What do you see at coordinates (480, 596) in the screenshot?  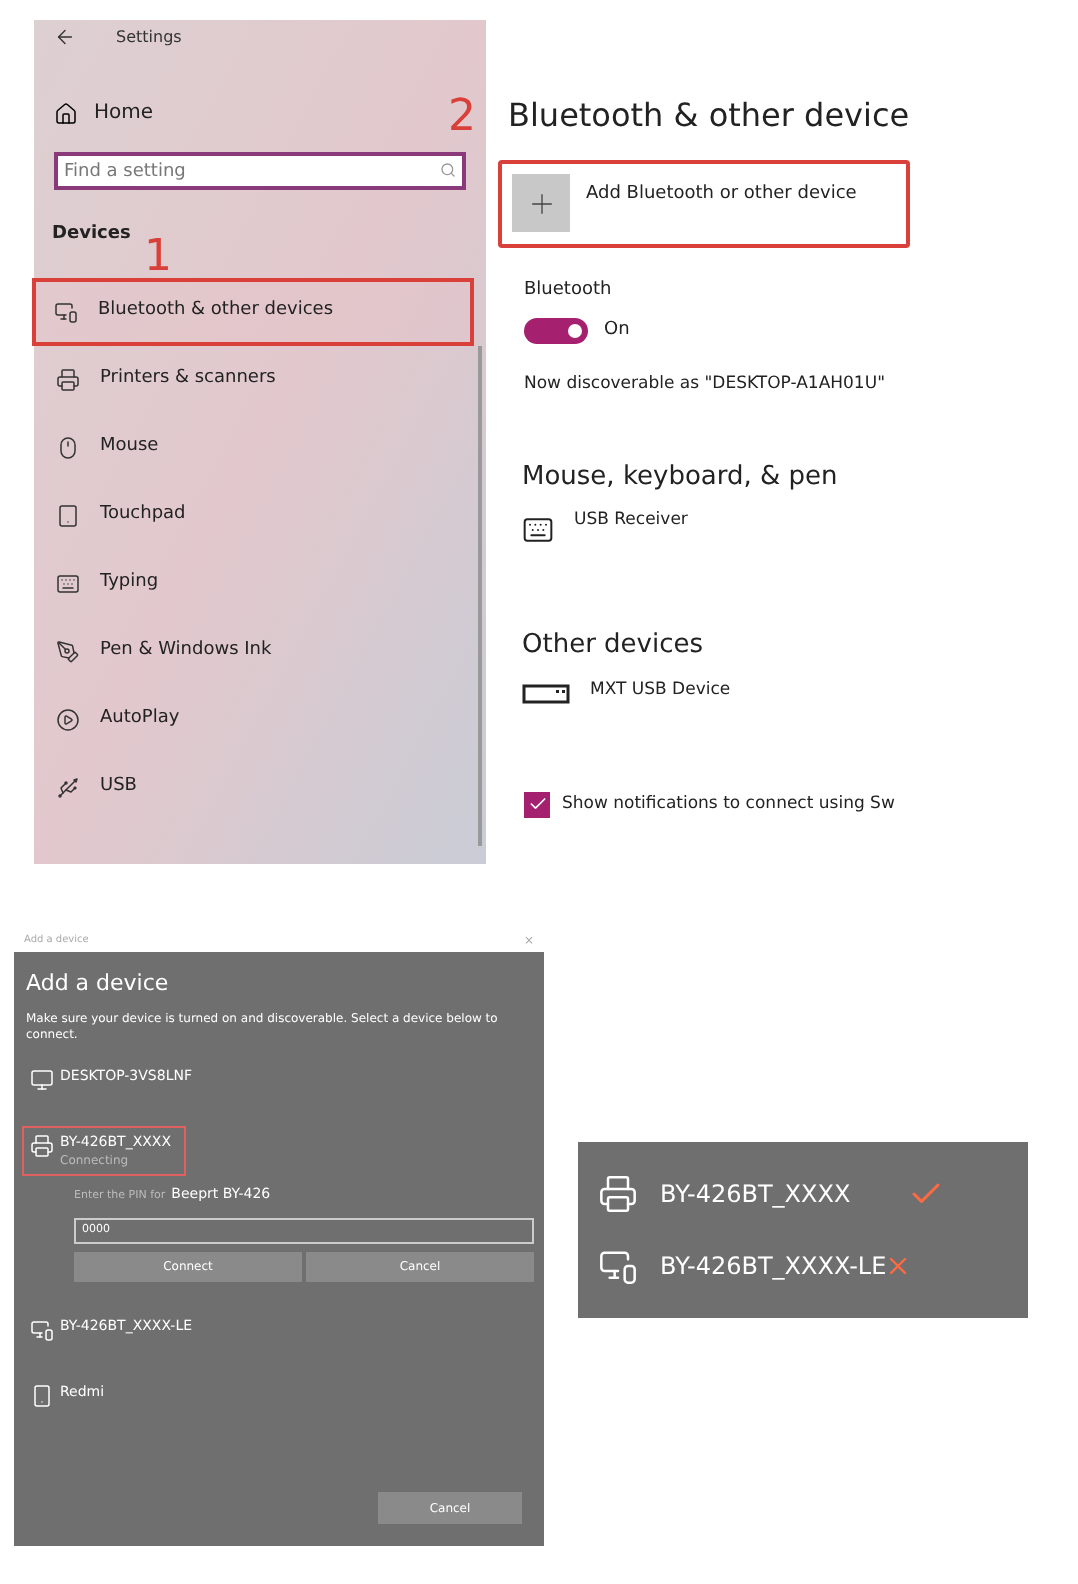 I see `scrollbar` at bounding box center [480, 596].